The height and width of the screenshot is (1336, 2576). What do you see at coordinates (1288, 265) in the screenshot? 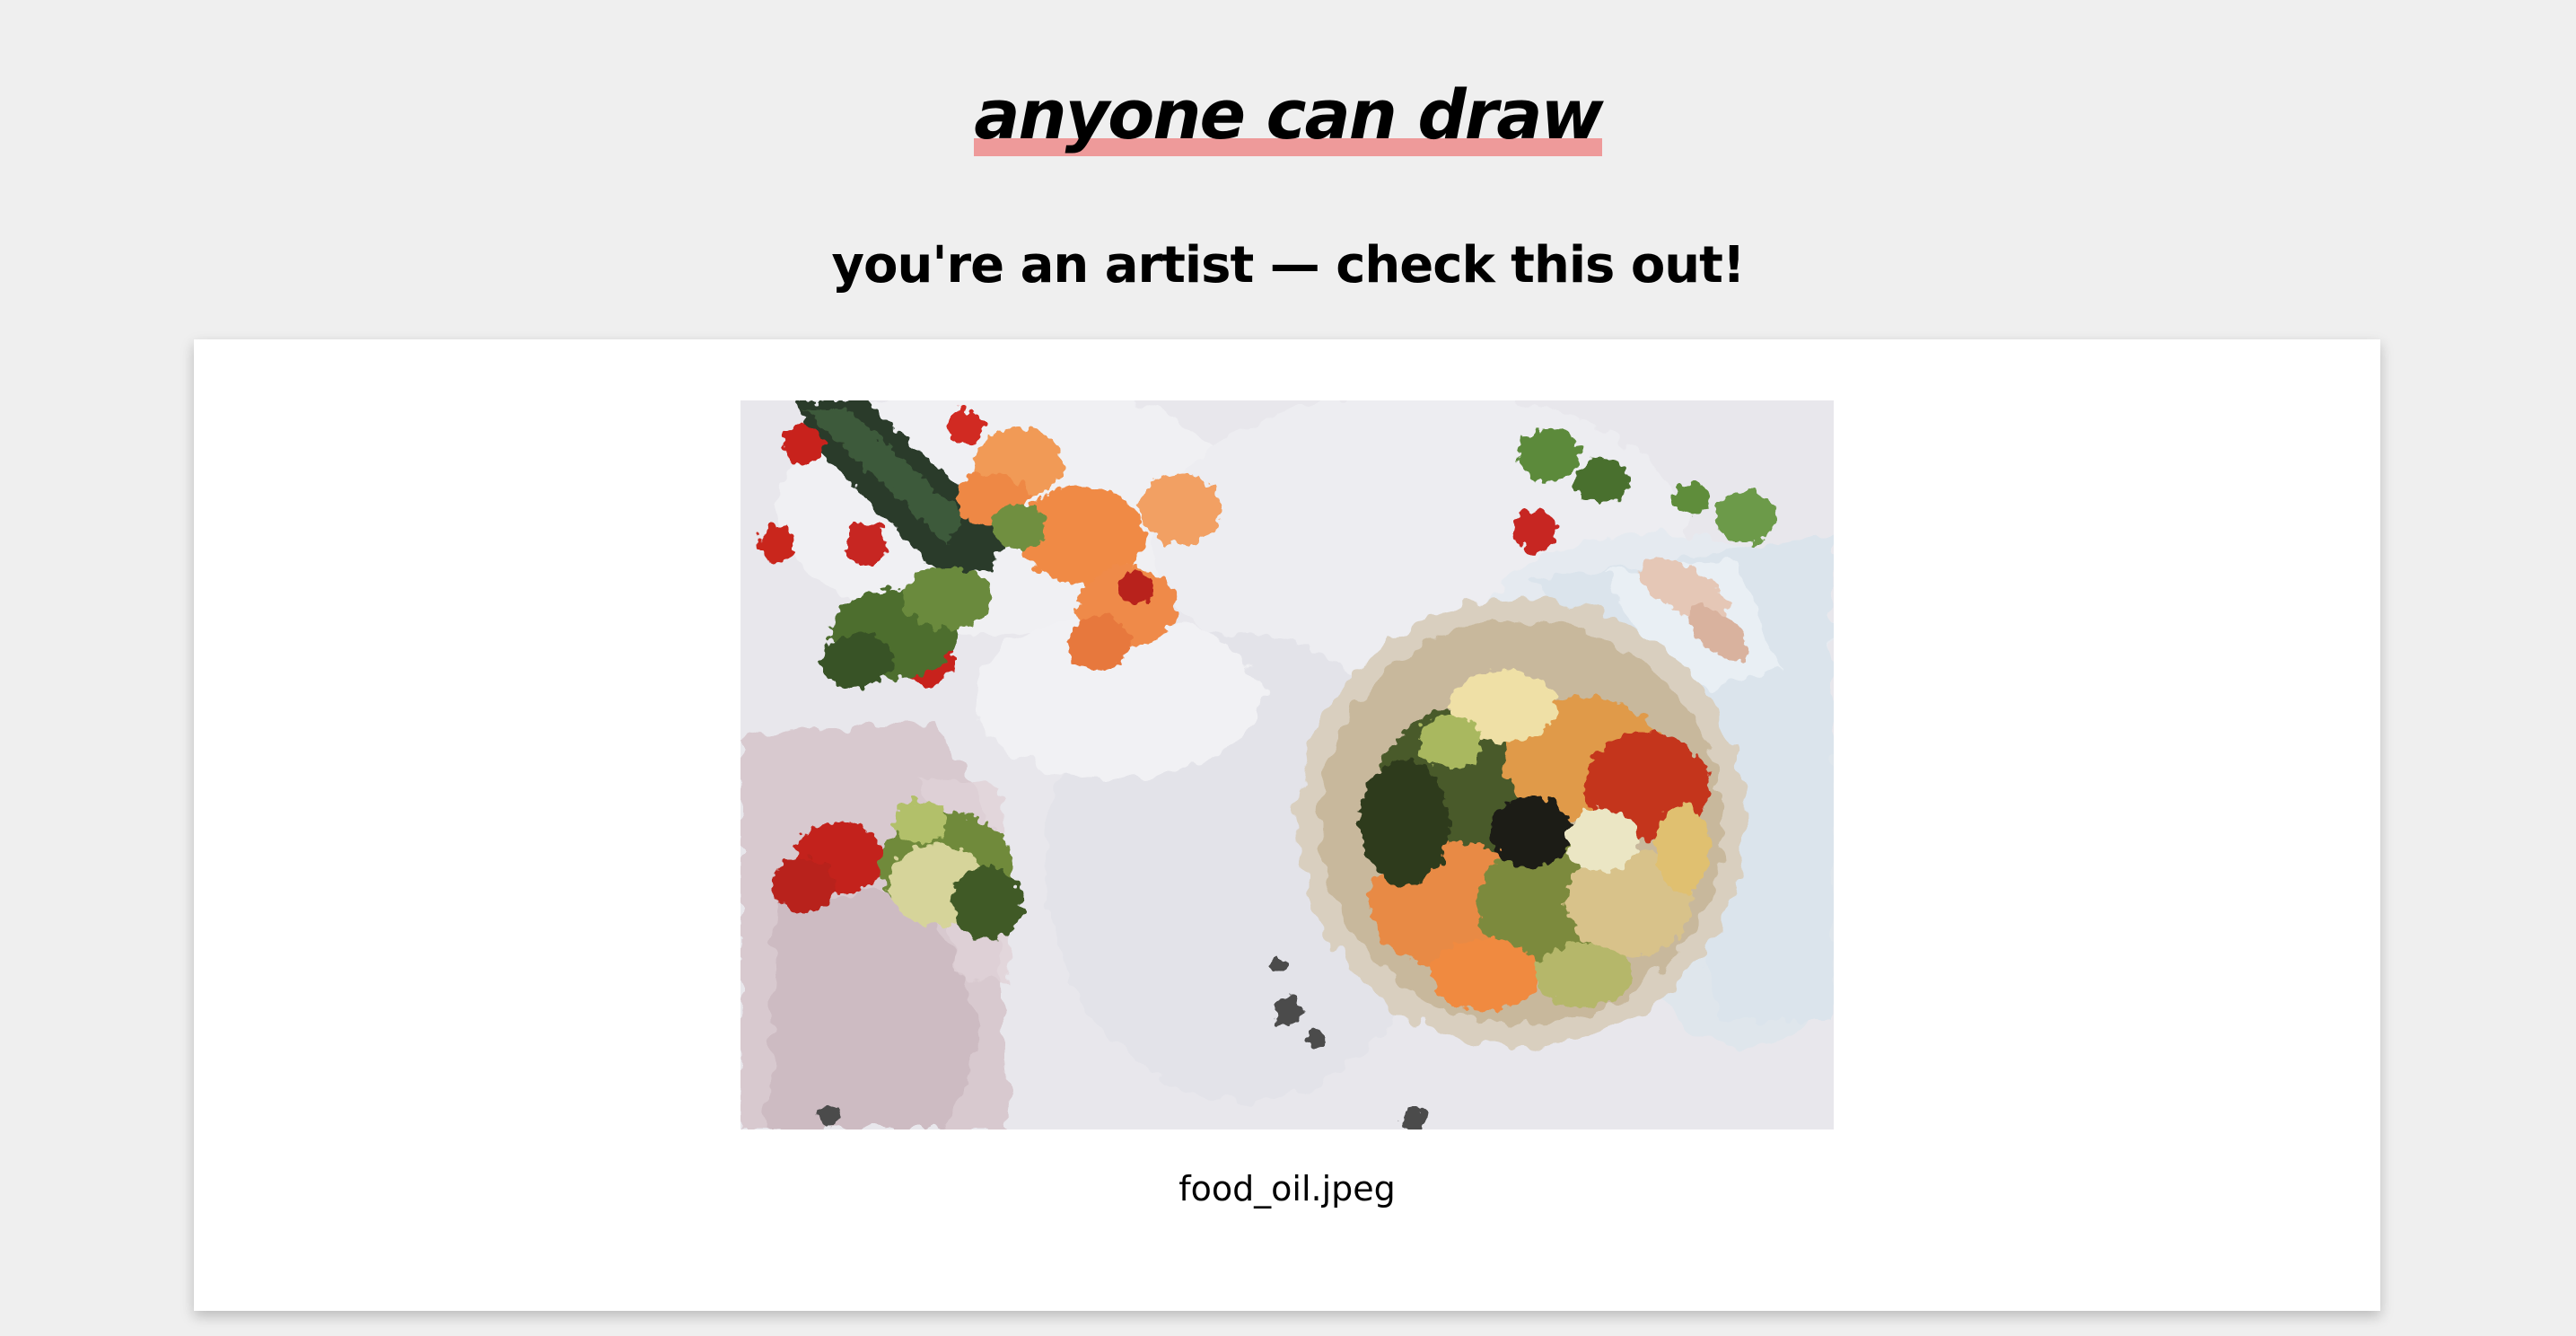
I see `page-subtitle: you're an artist — check this out!` at bounding box center [1288, 265].